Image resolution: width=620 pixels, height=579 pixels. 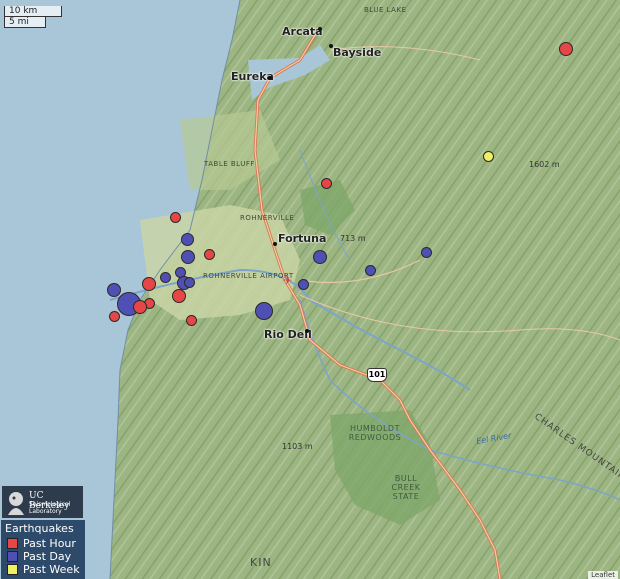 I want to click on legend-swatch-blue, so click(x=12, y=556).